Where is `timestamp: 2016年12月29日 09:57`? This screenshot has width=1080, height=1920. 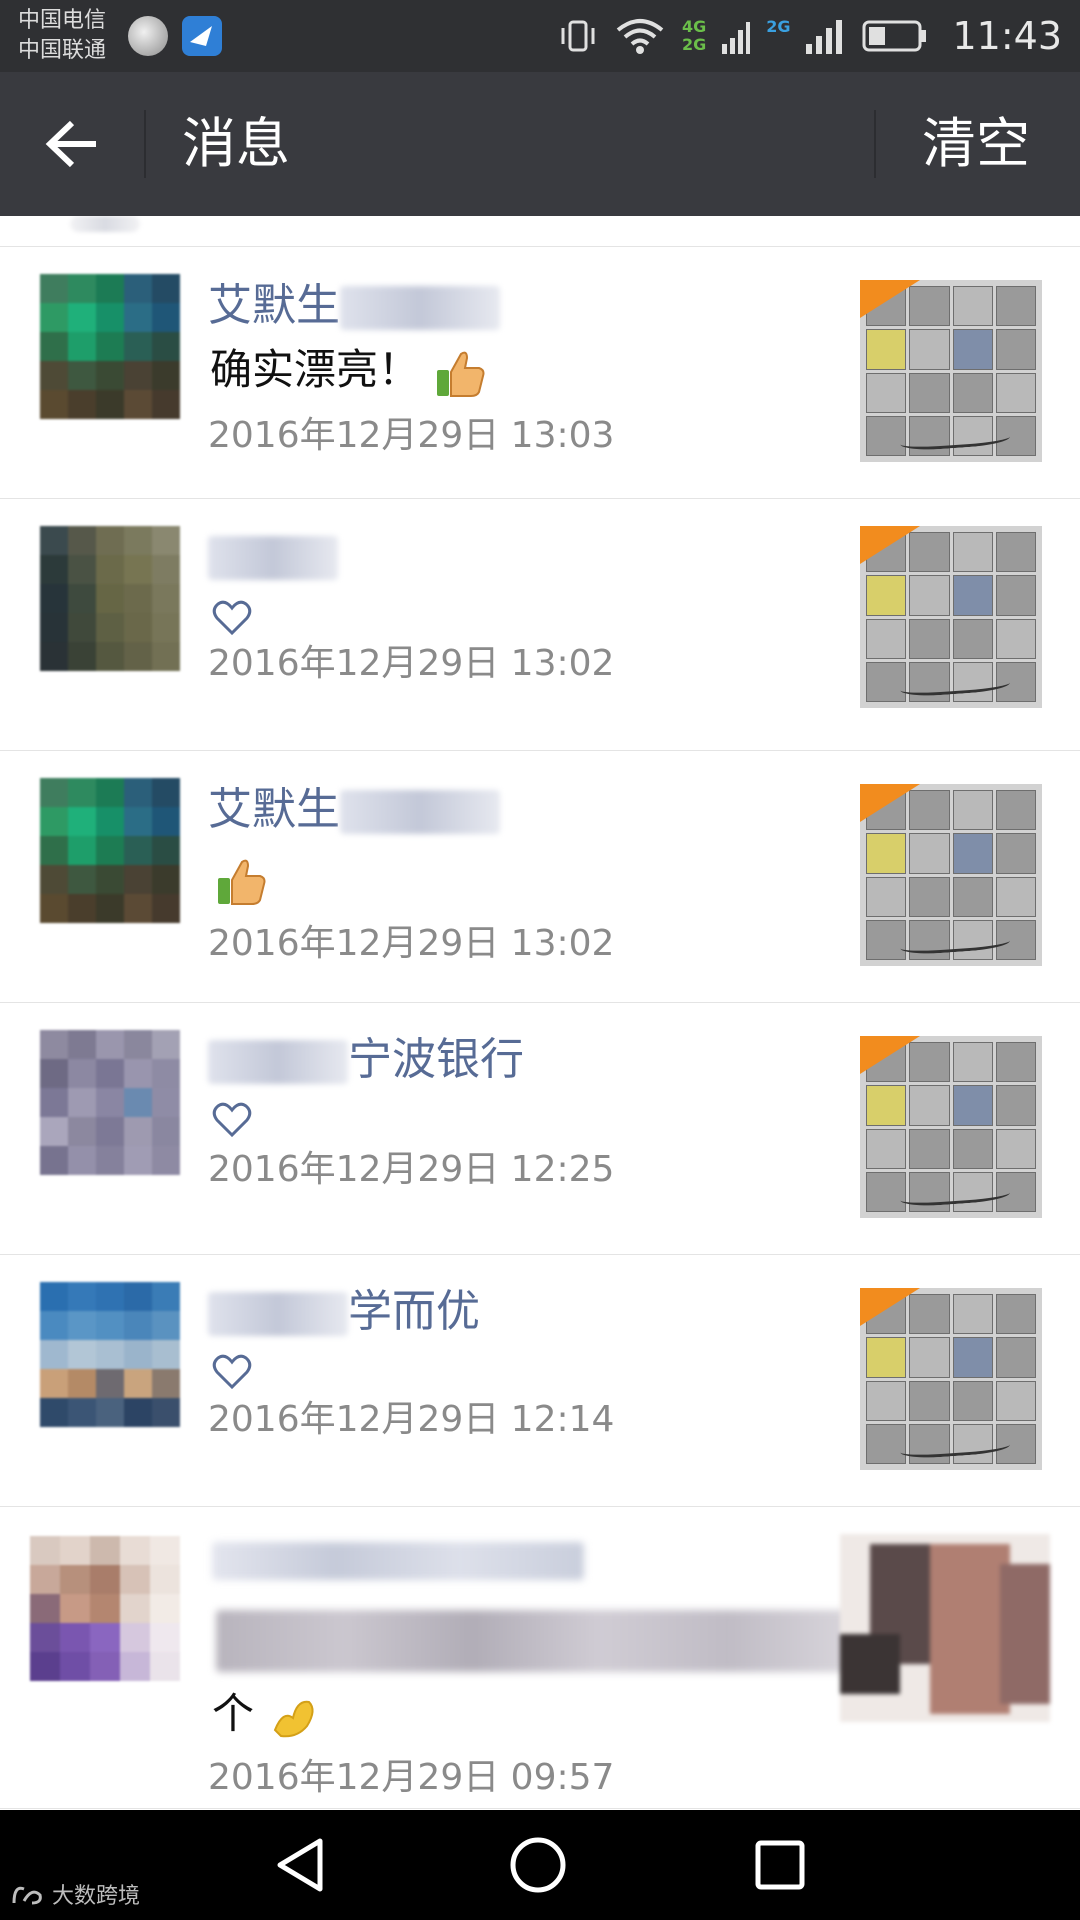
timestamp: 2016年12月29日 09:57 is located at coordinates (411, 1777).